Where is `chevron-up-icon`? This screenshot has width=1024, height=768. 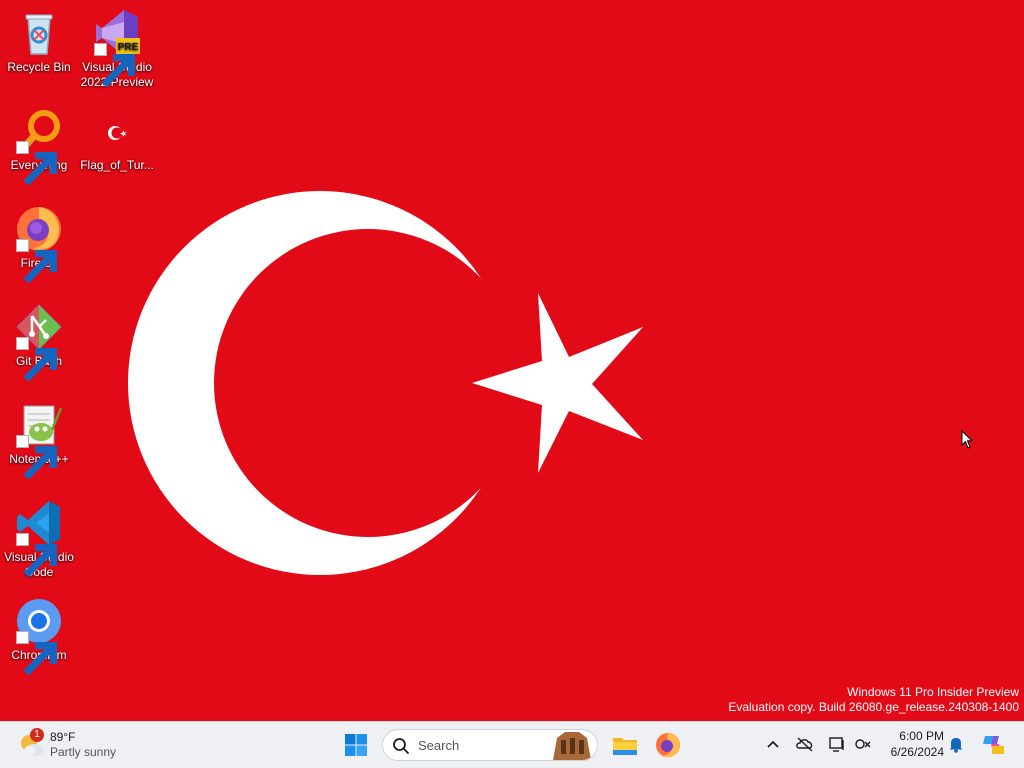
chevron-up-icon is located at coordinates (773, 744).